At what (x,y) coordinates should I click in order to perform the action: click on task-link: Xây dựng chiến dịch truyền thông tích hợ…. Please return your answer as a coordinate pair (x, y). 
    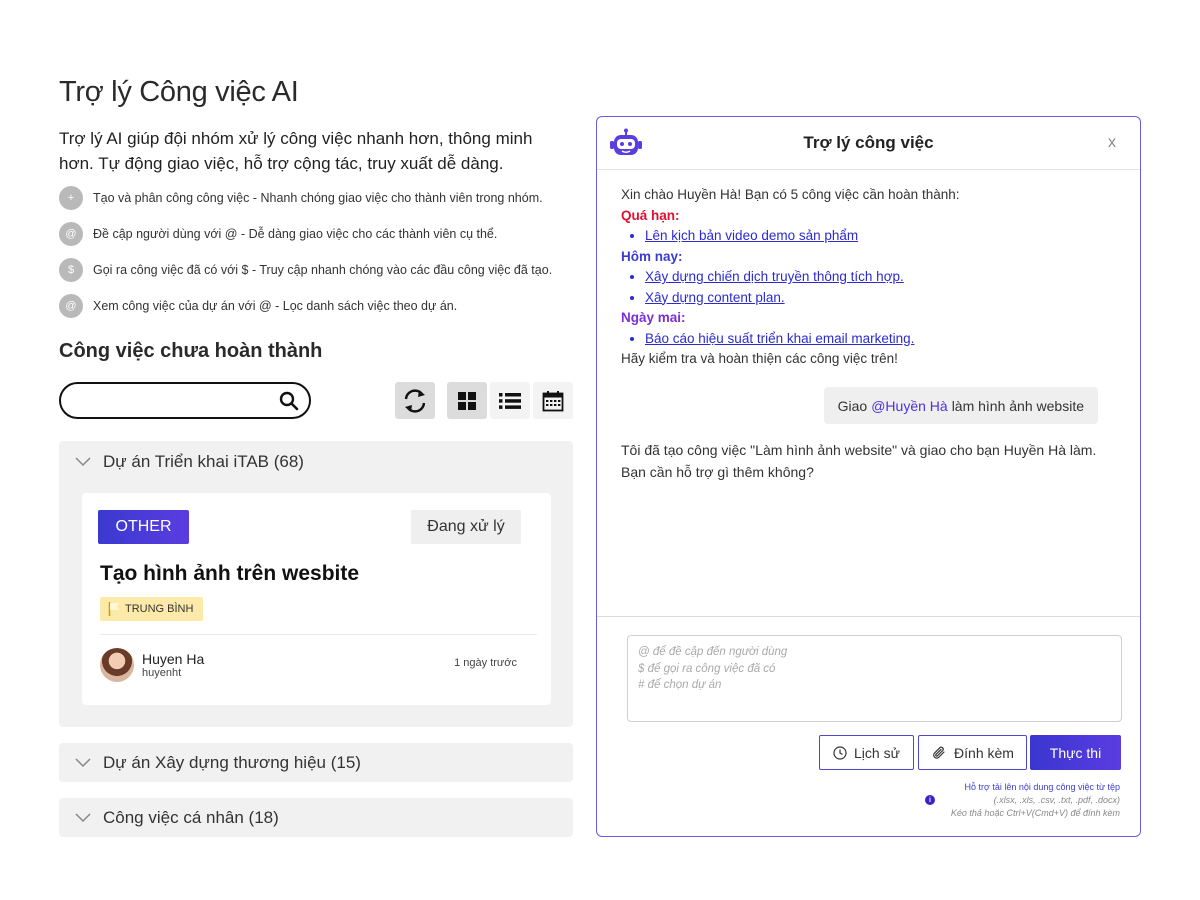
    Looking at the image, I should click on (883, 277).